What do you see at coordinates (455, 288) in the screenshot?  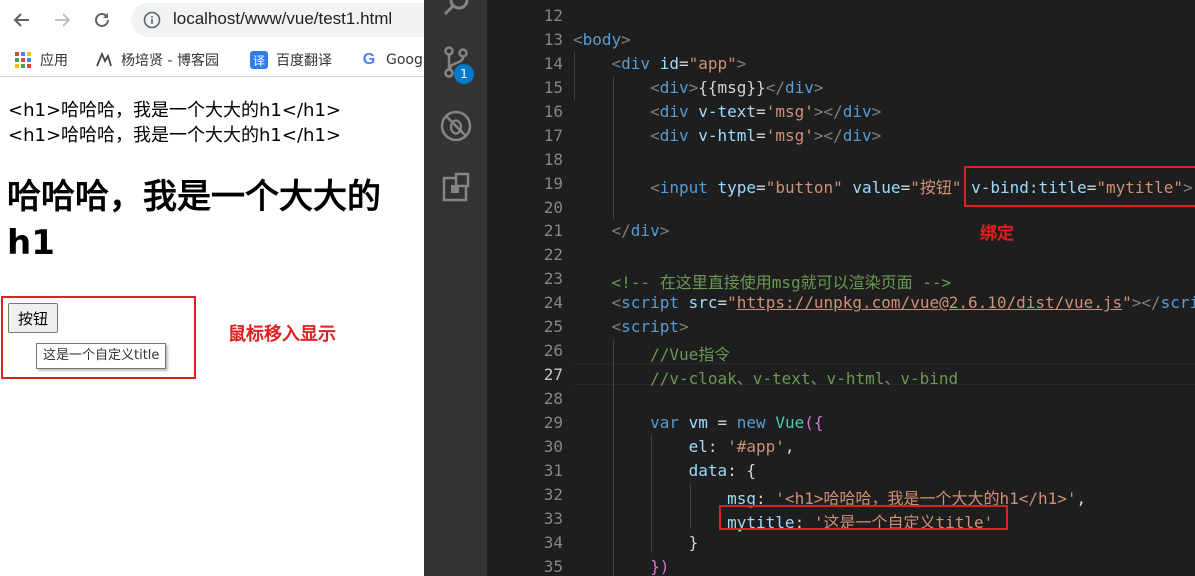 I see `activity-bar: 1` at bounding box center [455, 288].